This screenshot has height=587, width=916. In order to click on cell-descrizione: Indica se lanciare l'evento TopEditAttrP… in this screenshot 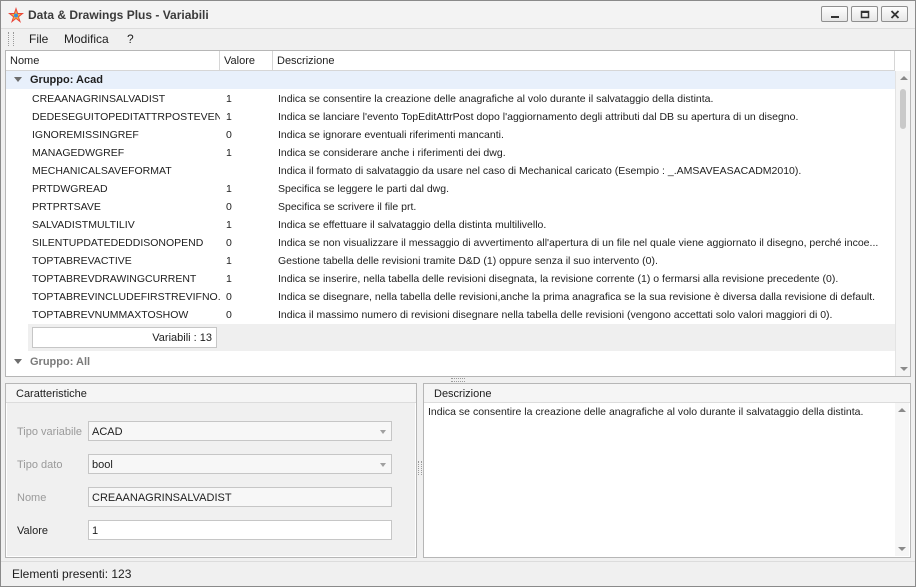, I will do `click(538, 117)`.